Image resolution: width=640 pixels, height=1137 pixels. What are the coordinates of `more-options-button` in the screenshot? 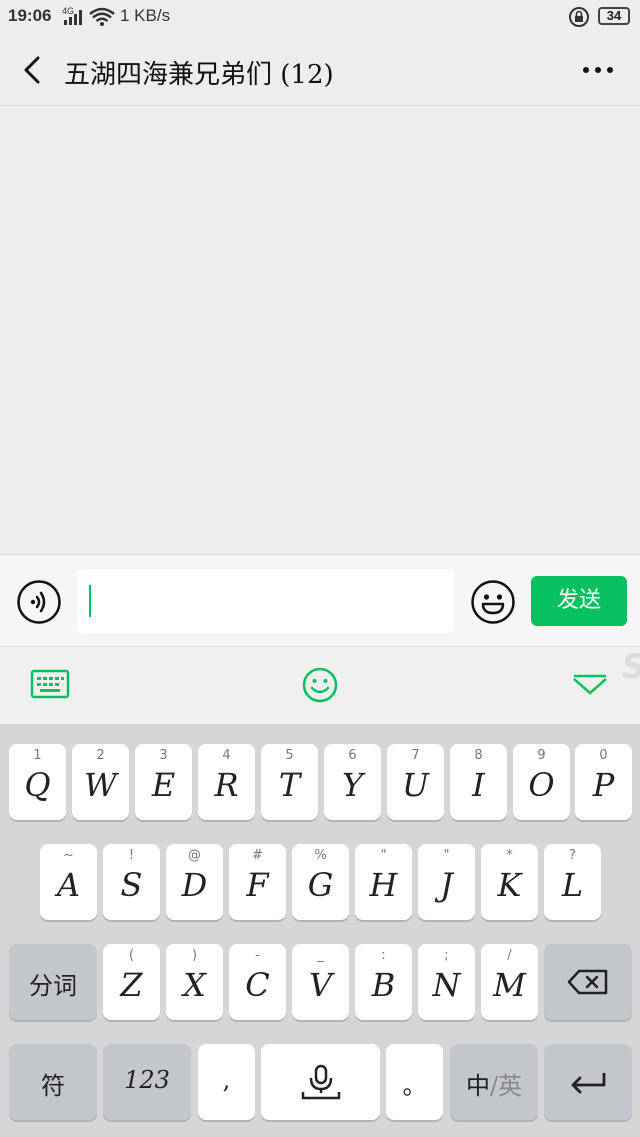 It's located at (598, 70).